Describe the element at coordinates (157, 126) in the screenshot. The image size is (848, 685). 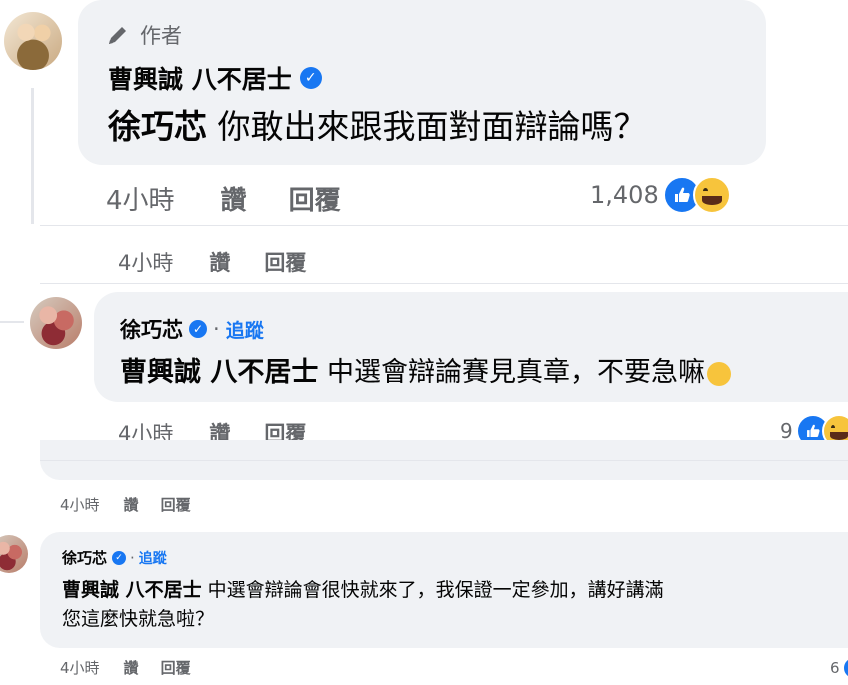
I see `mention-link: 徐巧芯` at that location.